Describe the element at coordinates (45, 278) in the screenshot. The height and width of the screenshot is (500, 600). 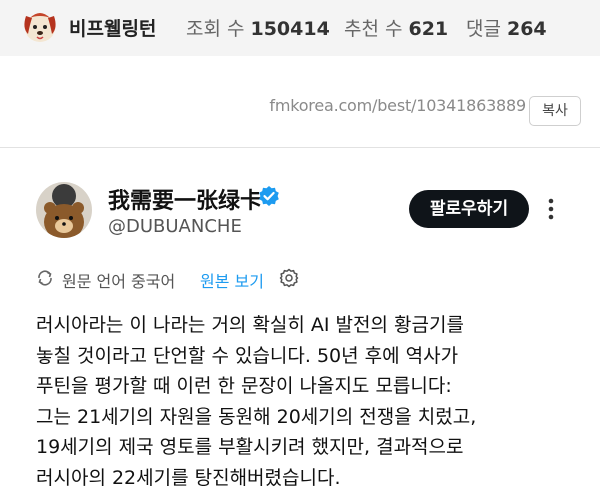
I see `translate-icon` at that location.